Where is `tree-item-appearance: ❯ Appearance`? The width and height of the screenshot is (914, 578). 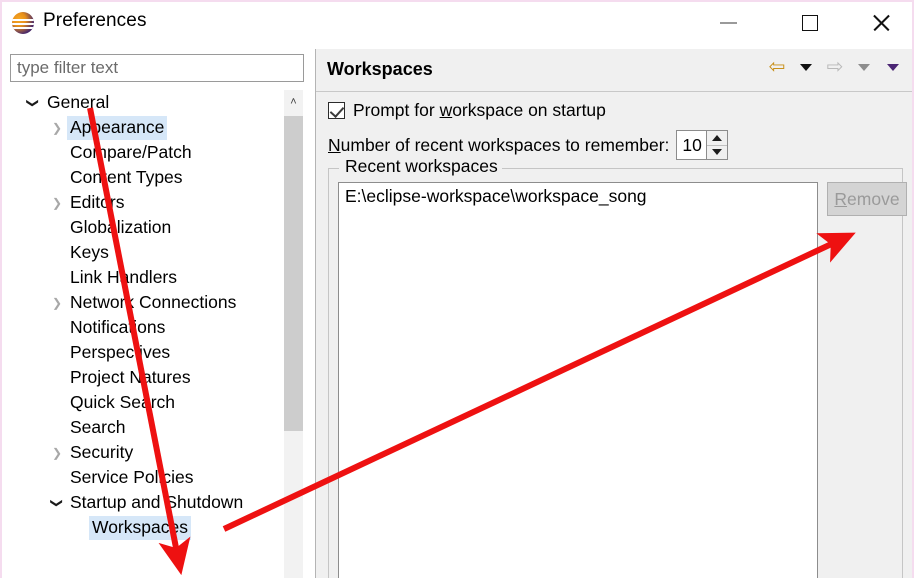
tree-item-appearance: ❯ Appearance is located at coordinates (145, 127).